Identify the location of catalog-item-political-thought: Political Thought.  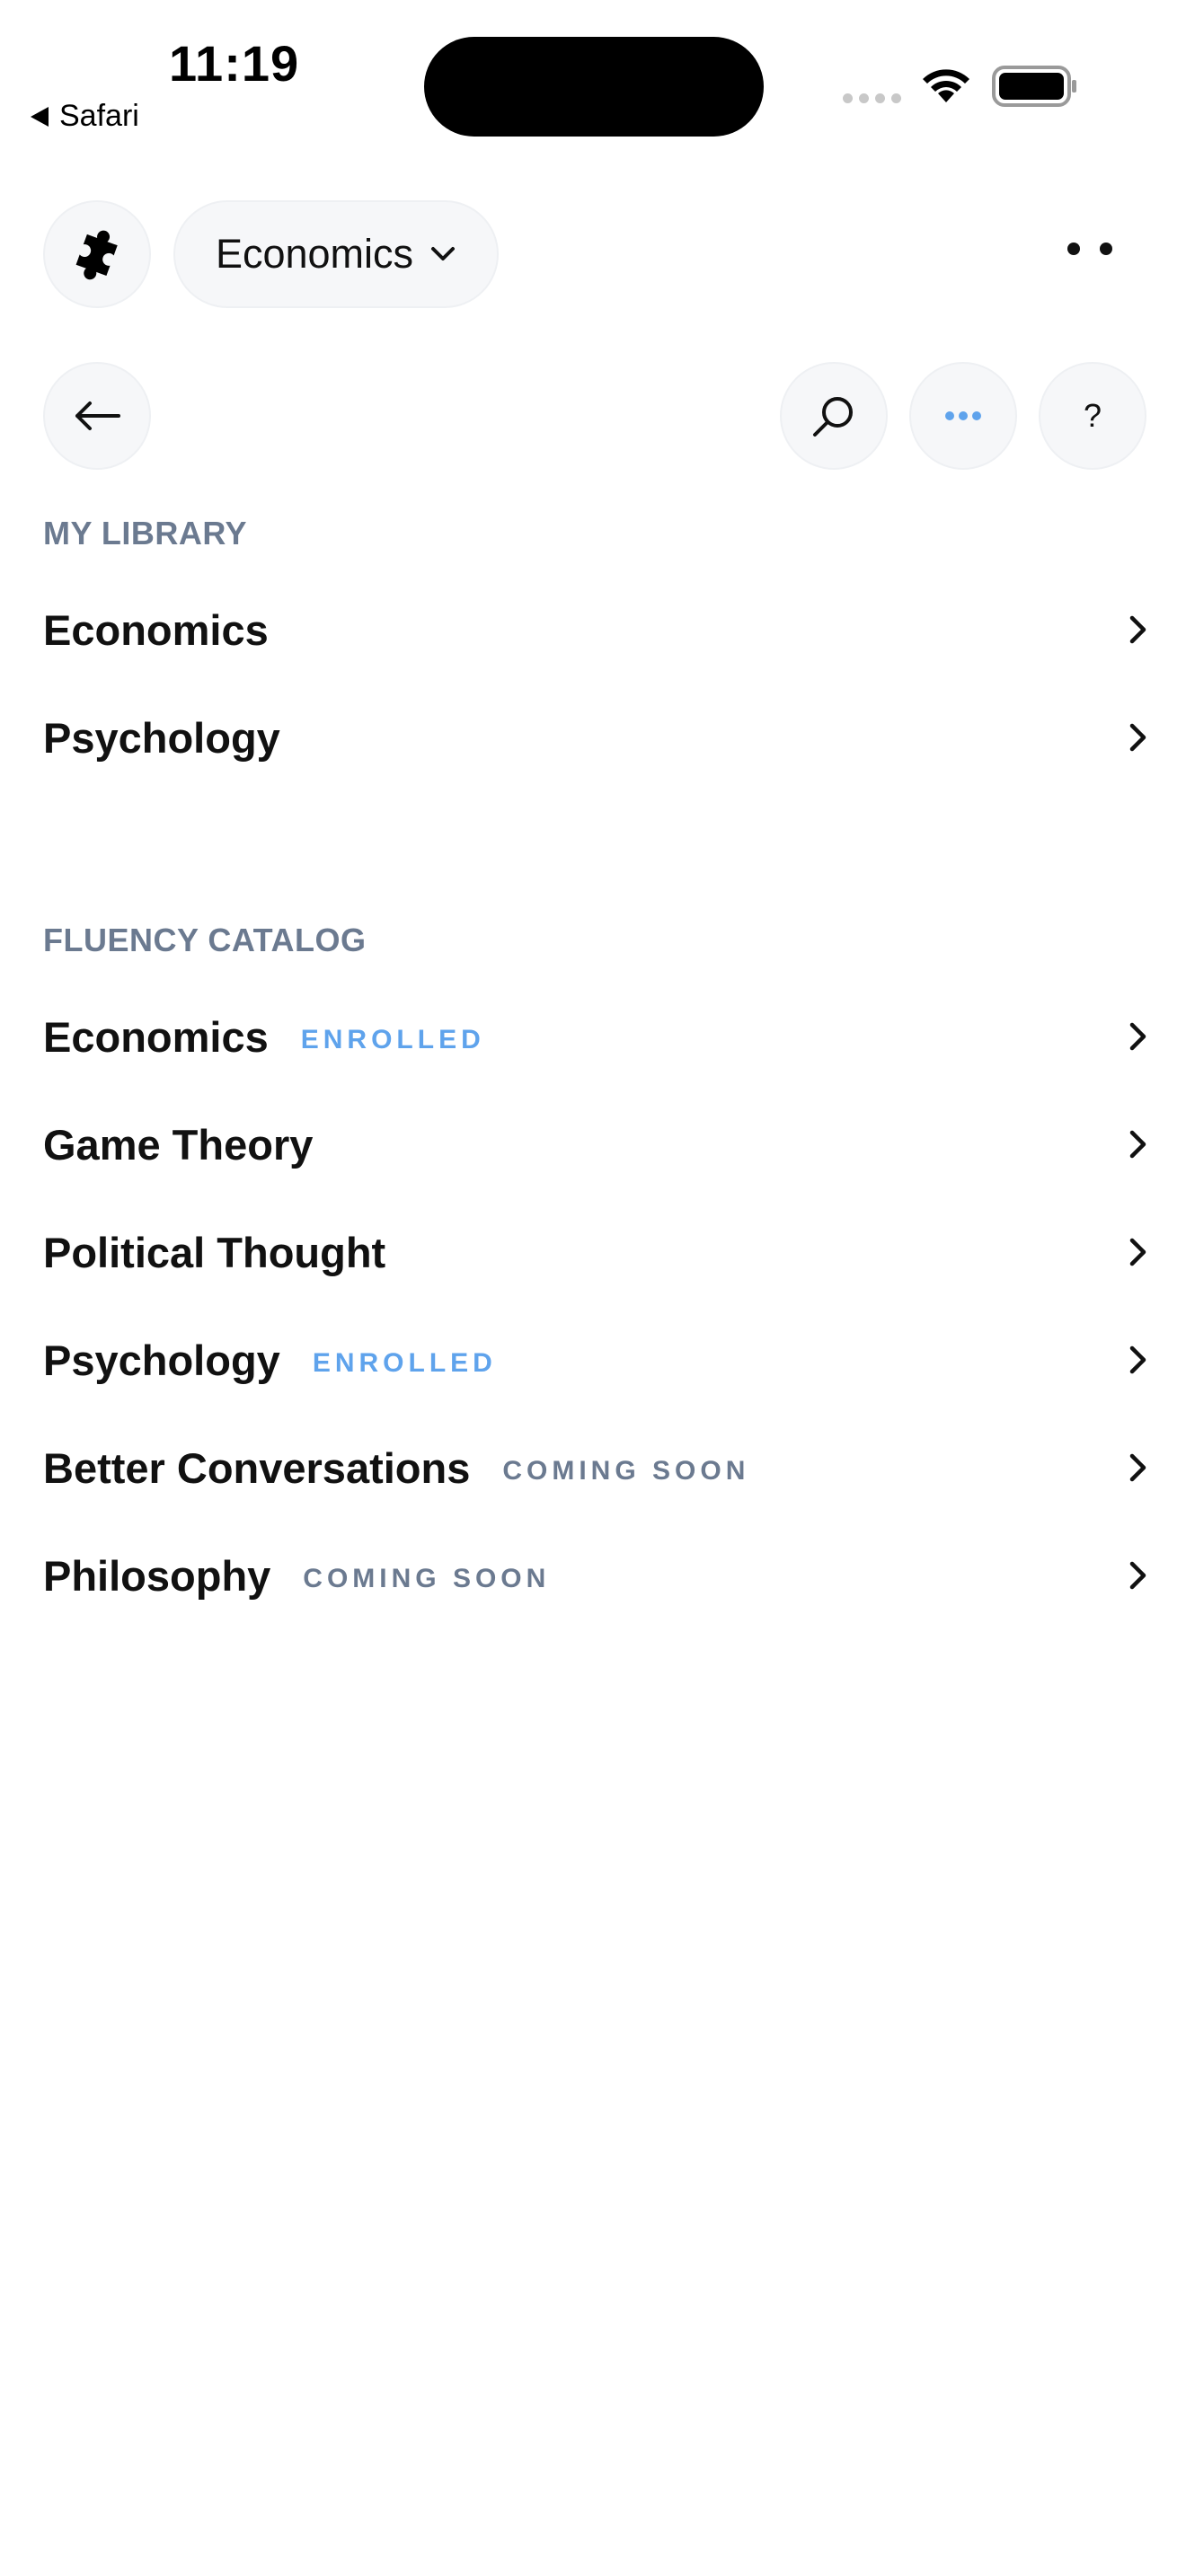
(595, 1252).